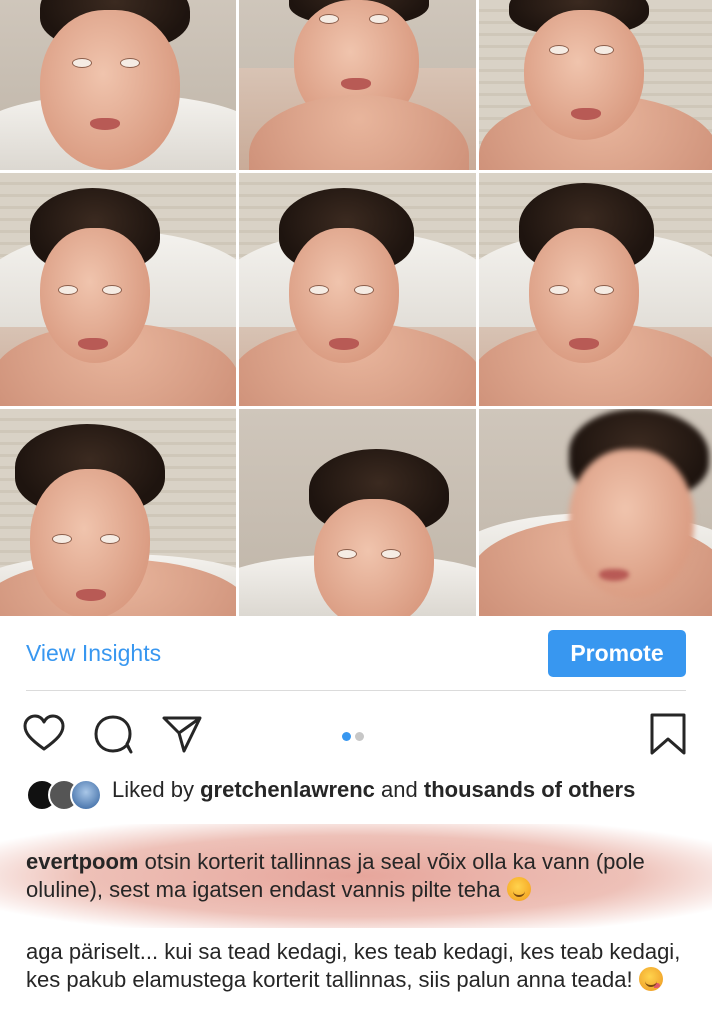 The height and width of the screenshot is (1024, 712). Describe the element at coordinates (114, 734) in the screenshot. I see `comment-bubble-icon` at that location.